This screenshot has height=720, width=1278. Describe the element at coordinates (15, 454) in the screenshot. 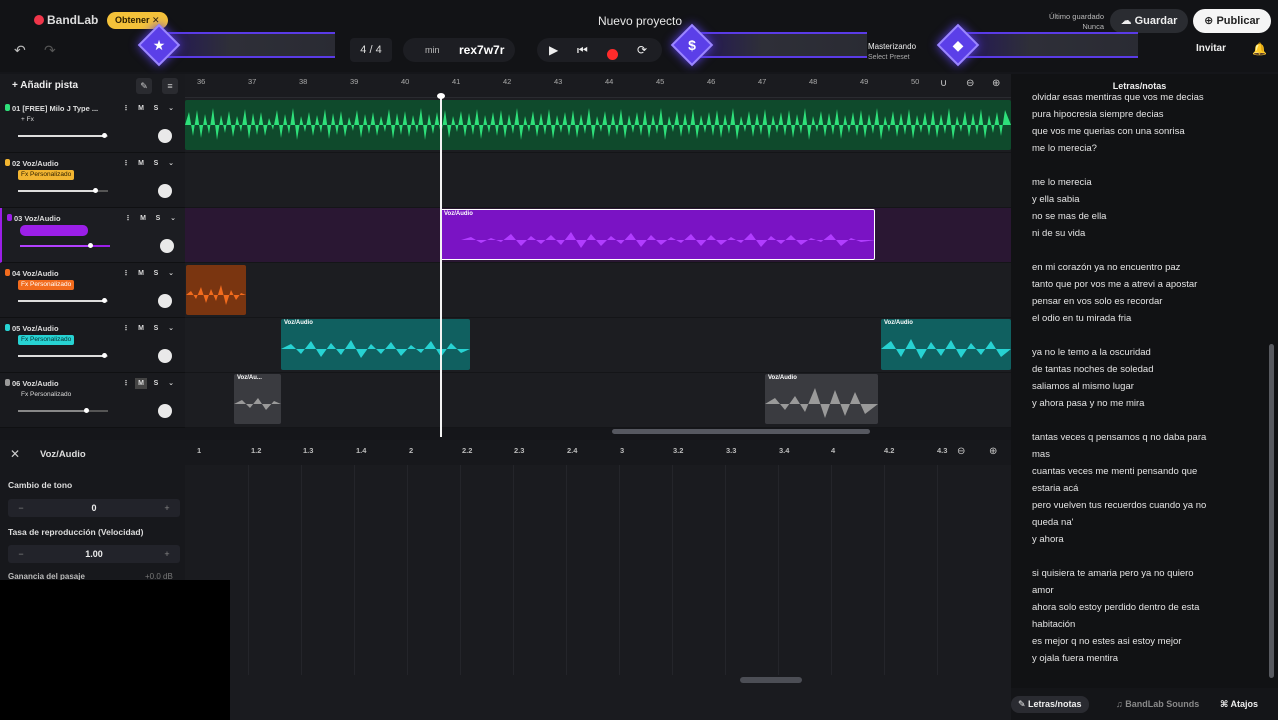

I see `close-icon: ✕` at that location.